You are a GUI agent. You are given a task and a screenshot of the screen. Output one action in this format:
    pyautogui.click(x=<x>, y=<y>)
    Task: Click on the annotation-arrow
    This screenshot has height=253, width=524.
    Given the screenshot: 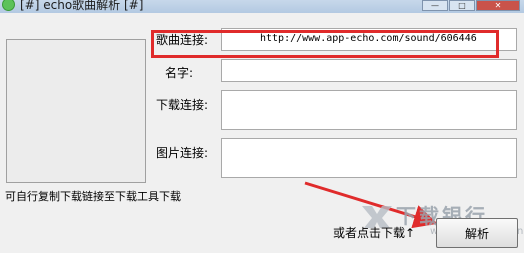 What is the action you would take?
    pyautogui.click(x=371, y=205)
    